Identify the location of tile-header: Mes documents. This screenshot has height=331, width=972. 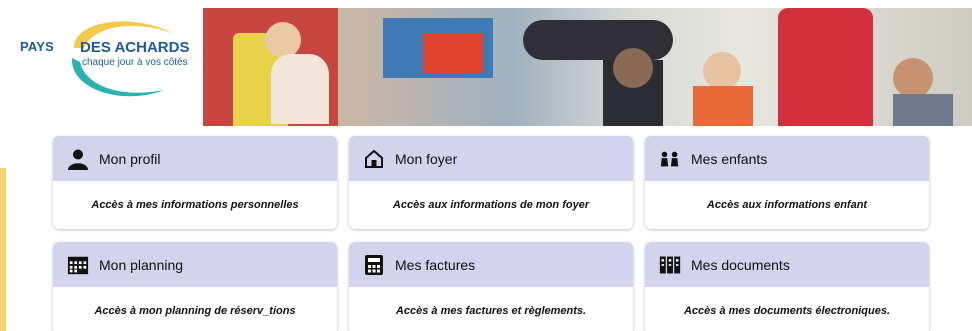
(787, 264).